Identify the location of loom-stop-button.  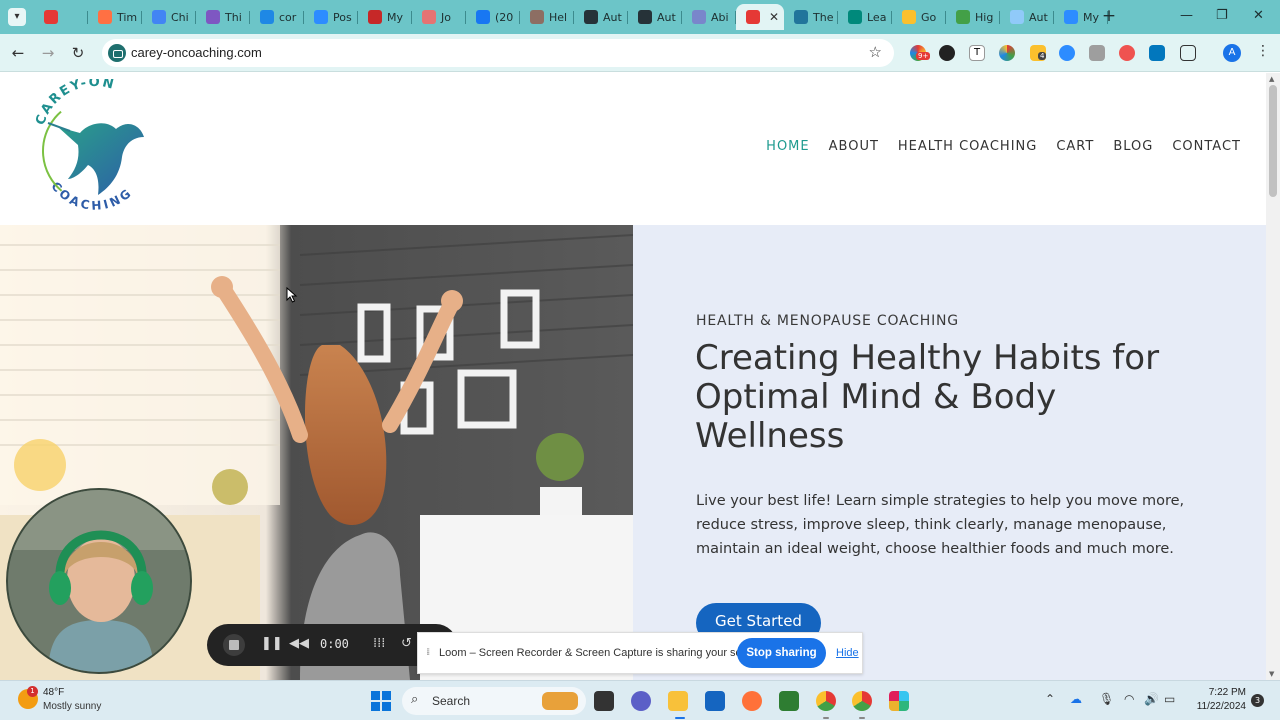
(234, 645).